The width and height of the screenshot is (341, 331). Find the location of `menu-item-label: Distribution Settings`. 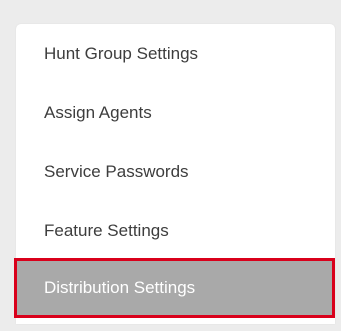

menu-item-label: Distribution Settings is located at coordinates (120, 287).